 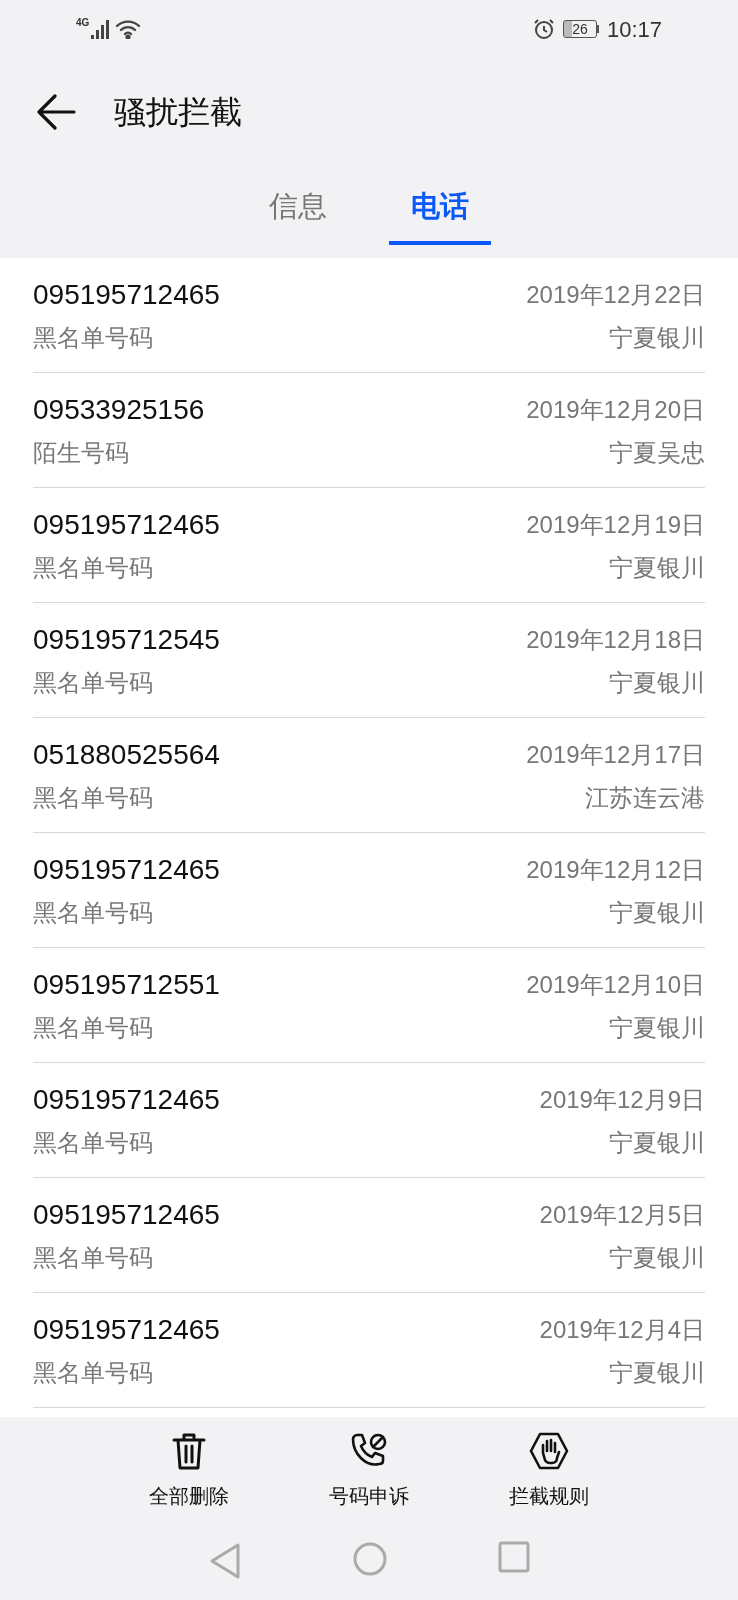 I want to click on phone-number: 095195712551, so click(x=126, y=985).